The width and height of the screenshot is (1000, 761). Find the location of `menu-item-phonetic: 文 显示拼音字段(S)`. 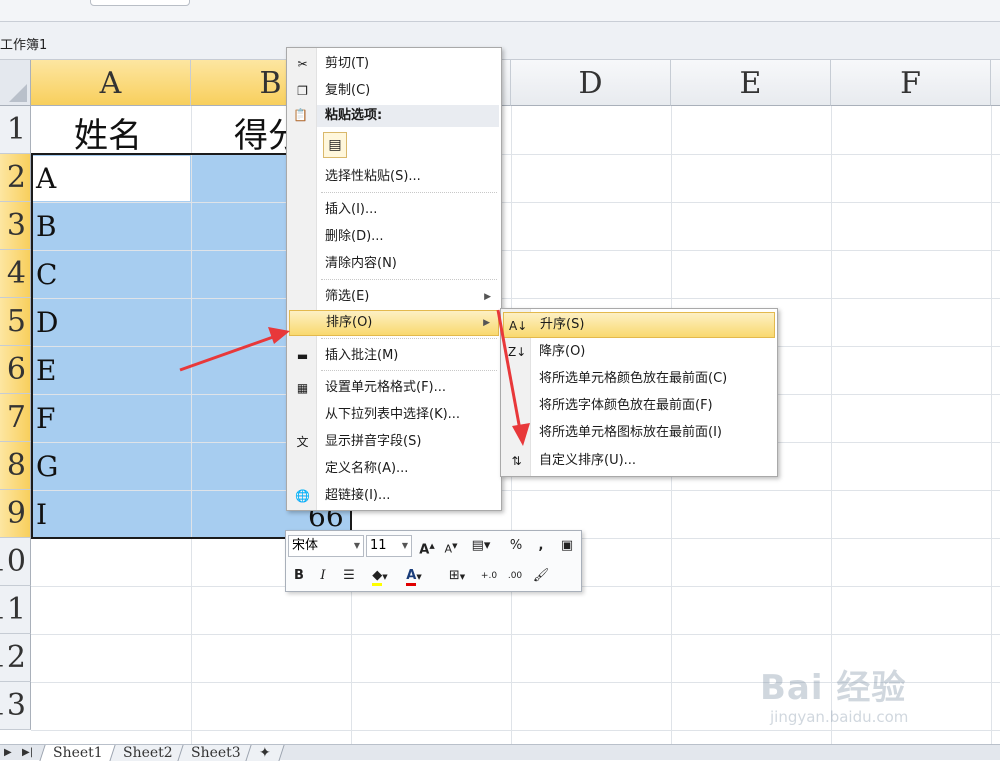

menu-item-phonetic: 文 显示拼音字段(S) is located at coordinates (394, 442).